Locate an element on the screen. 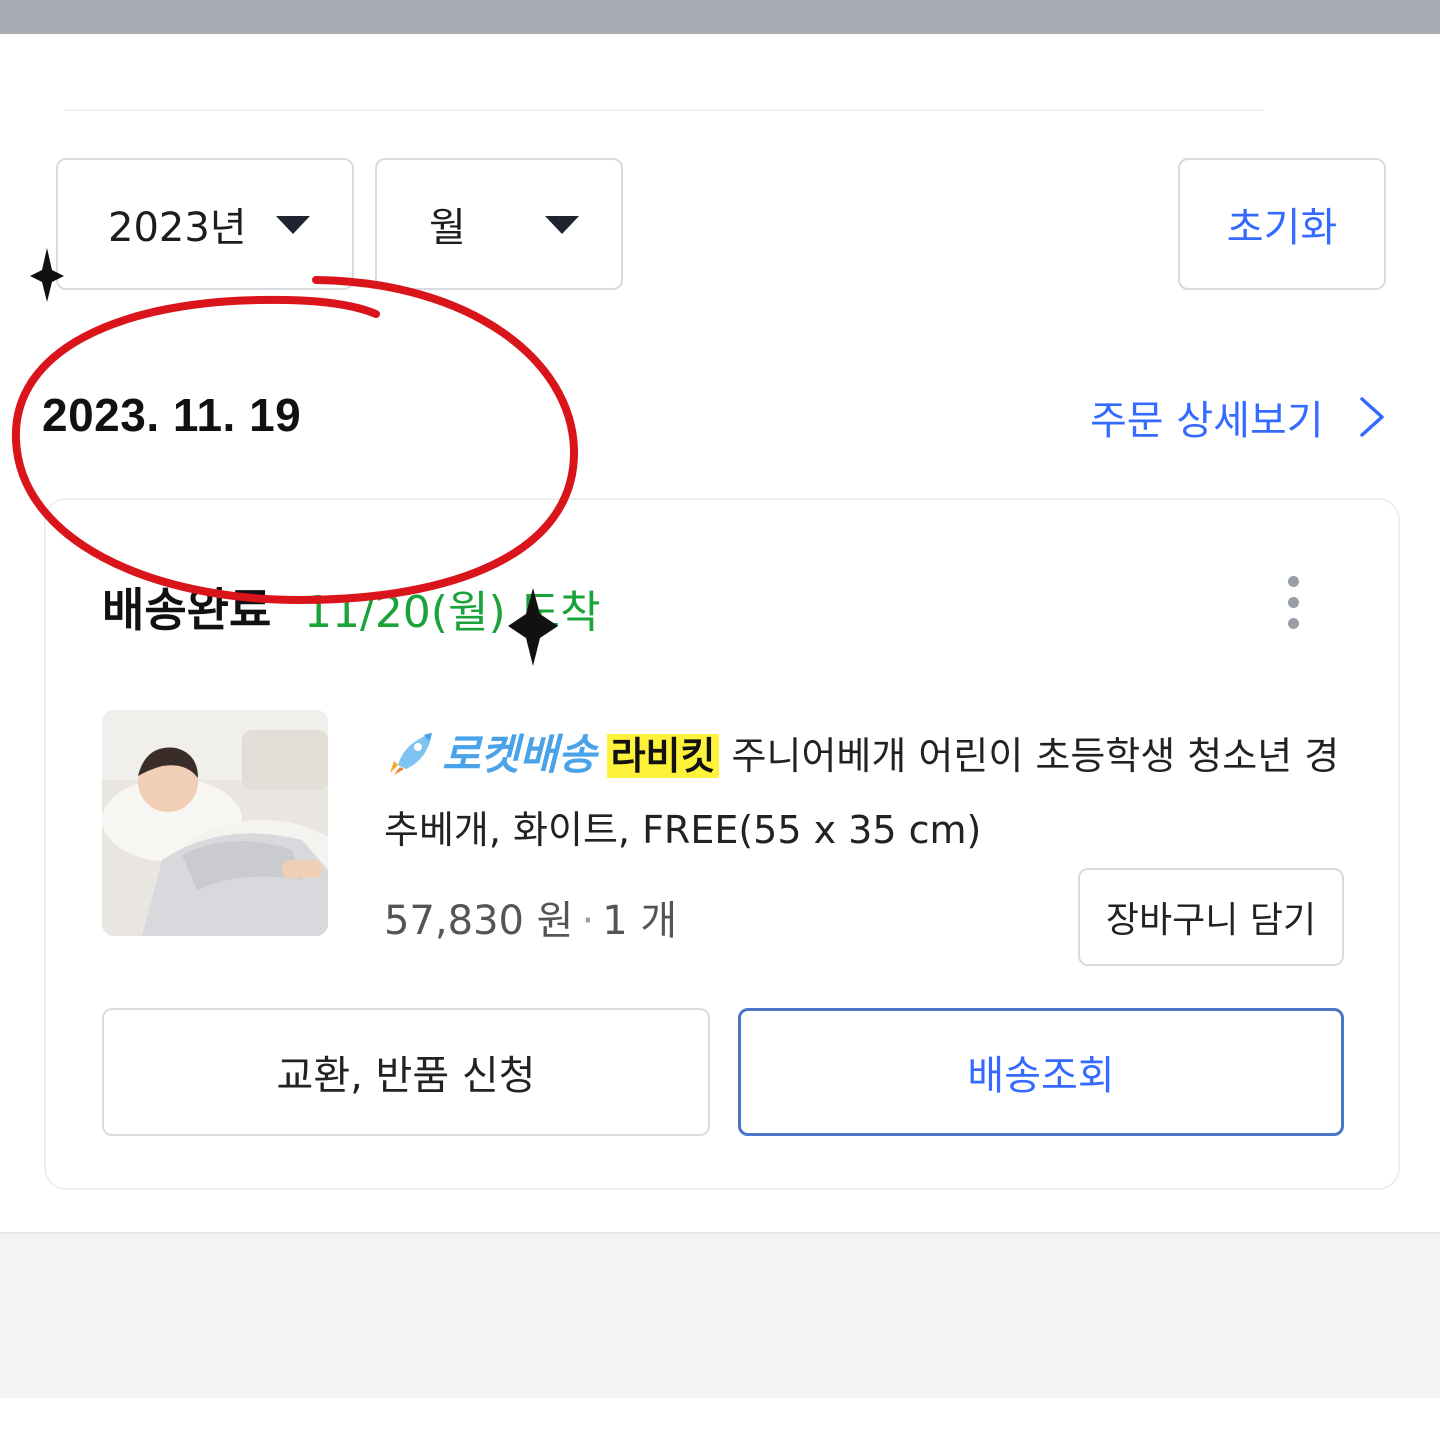 The height and width of the screenshot is (1440, 1440). exchange-return-button: 교환, 반품 신청 is located at coordinates (406, 1072).